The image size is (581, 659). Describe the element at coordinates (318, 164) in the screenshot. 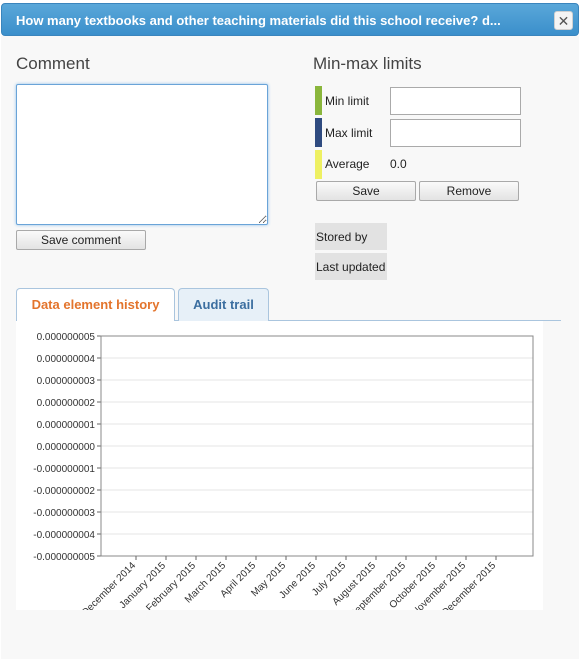

I see `average-color-bar` at that location.